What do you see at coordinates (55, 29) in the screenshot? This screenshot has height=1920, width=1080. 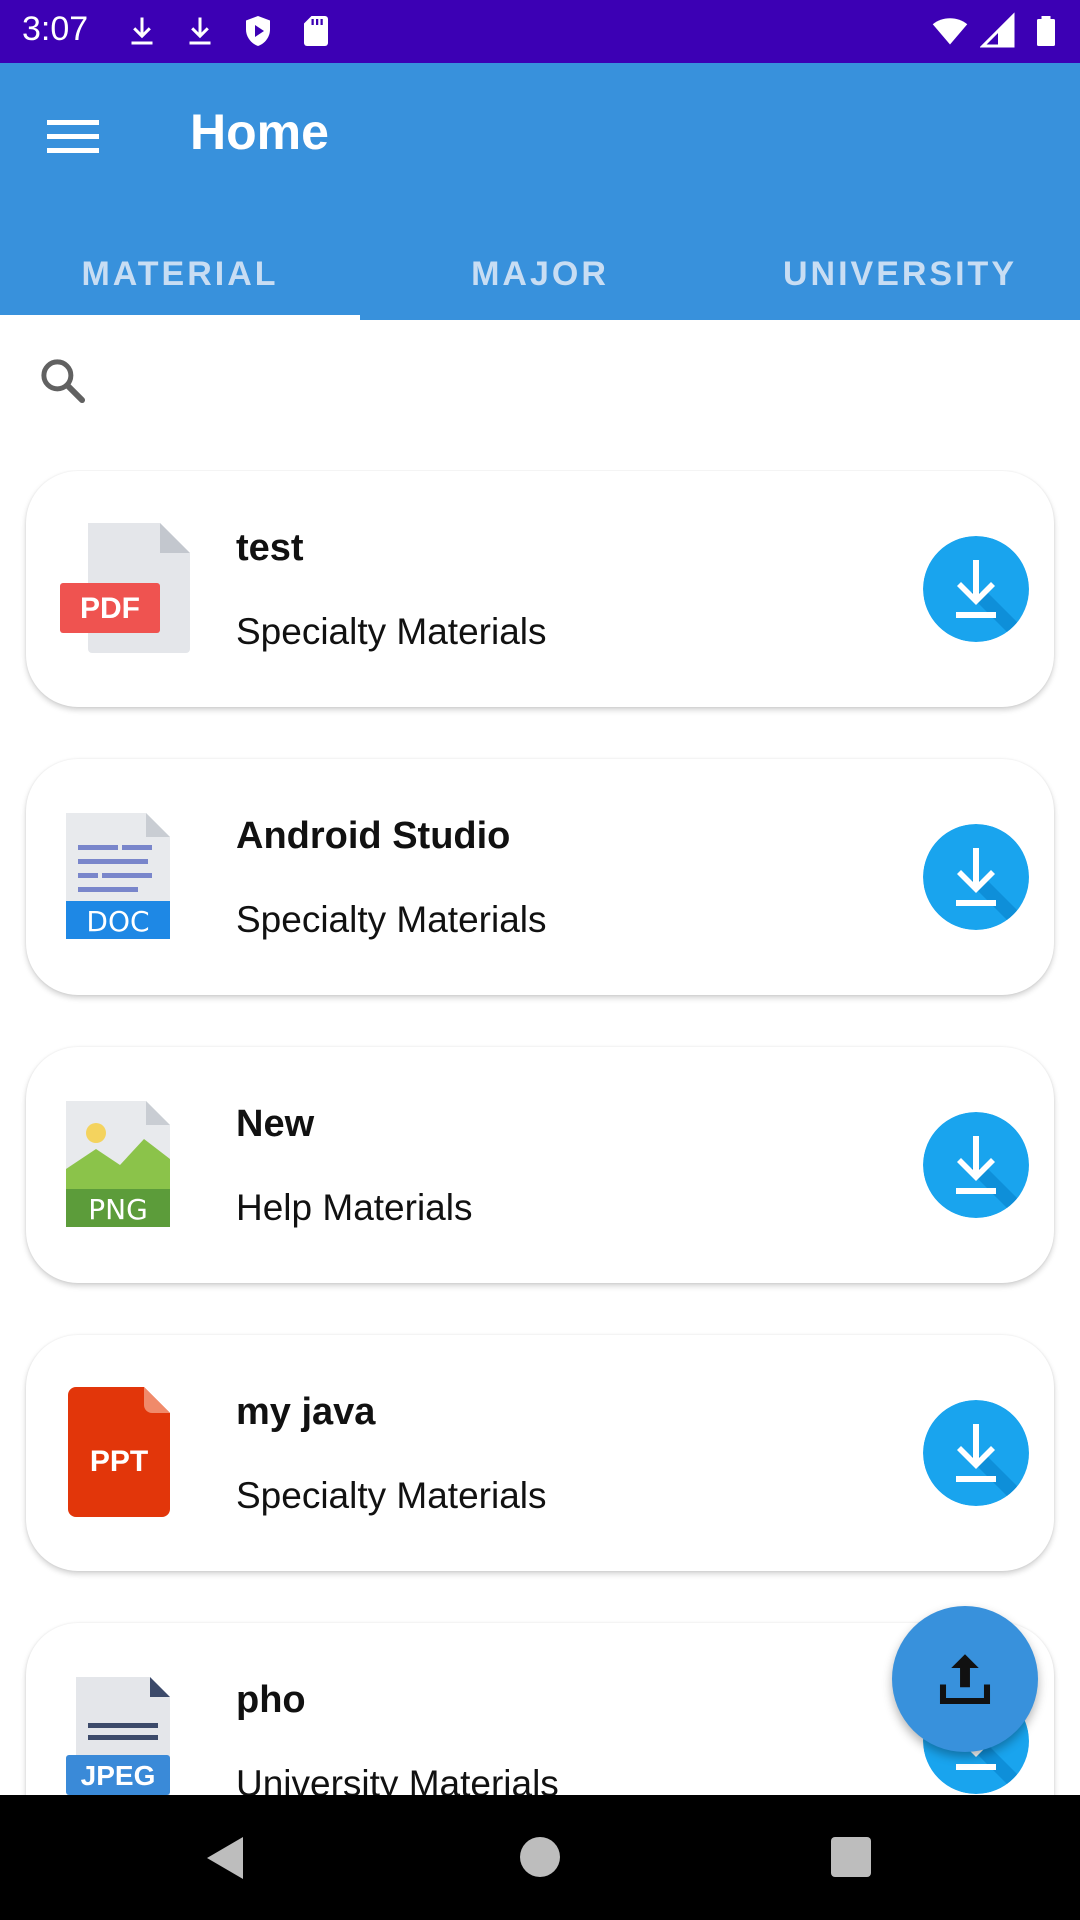 I see `status-time: 3:07` at bounding box center [55, 29].